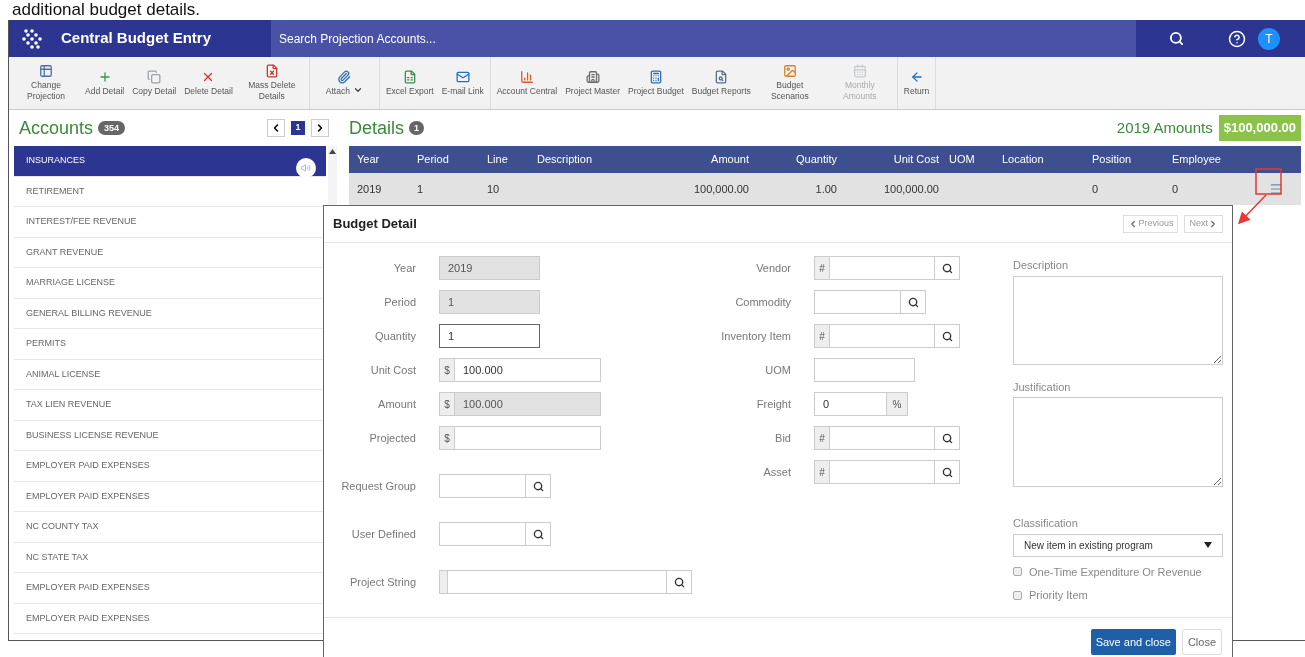  Describe the element at coordinates (409, 76) in the screenshot. I see `spreadsheet-icon` at that location.